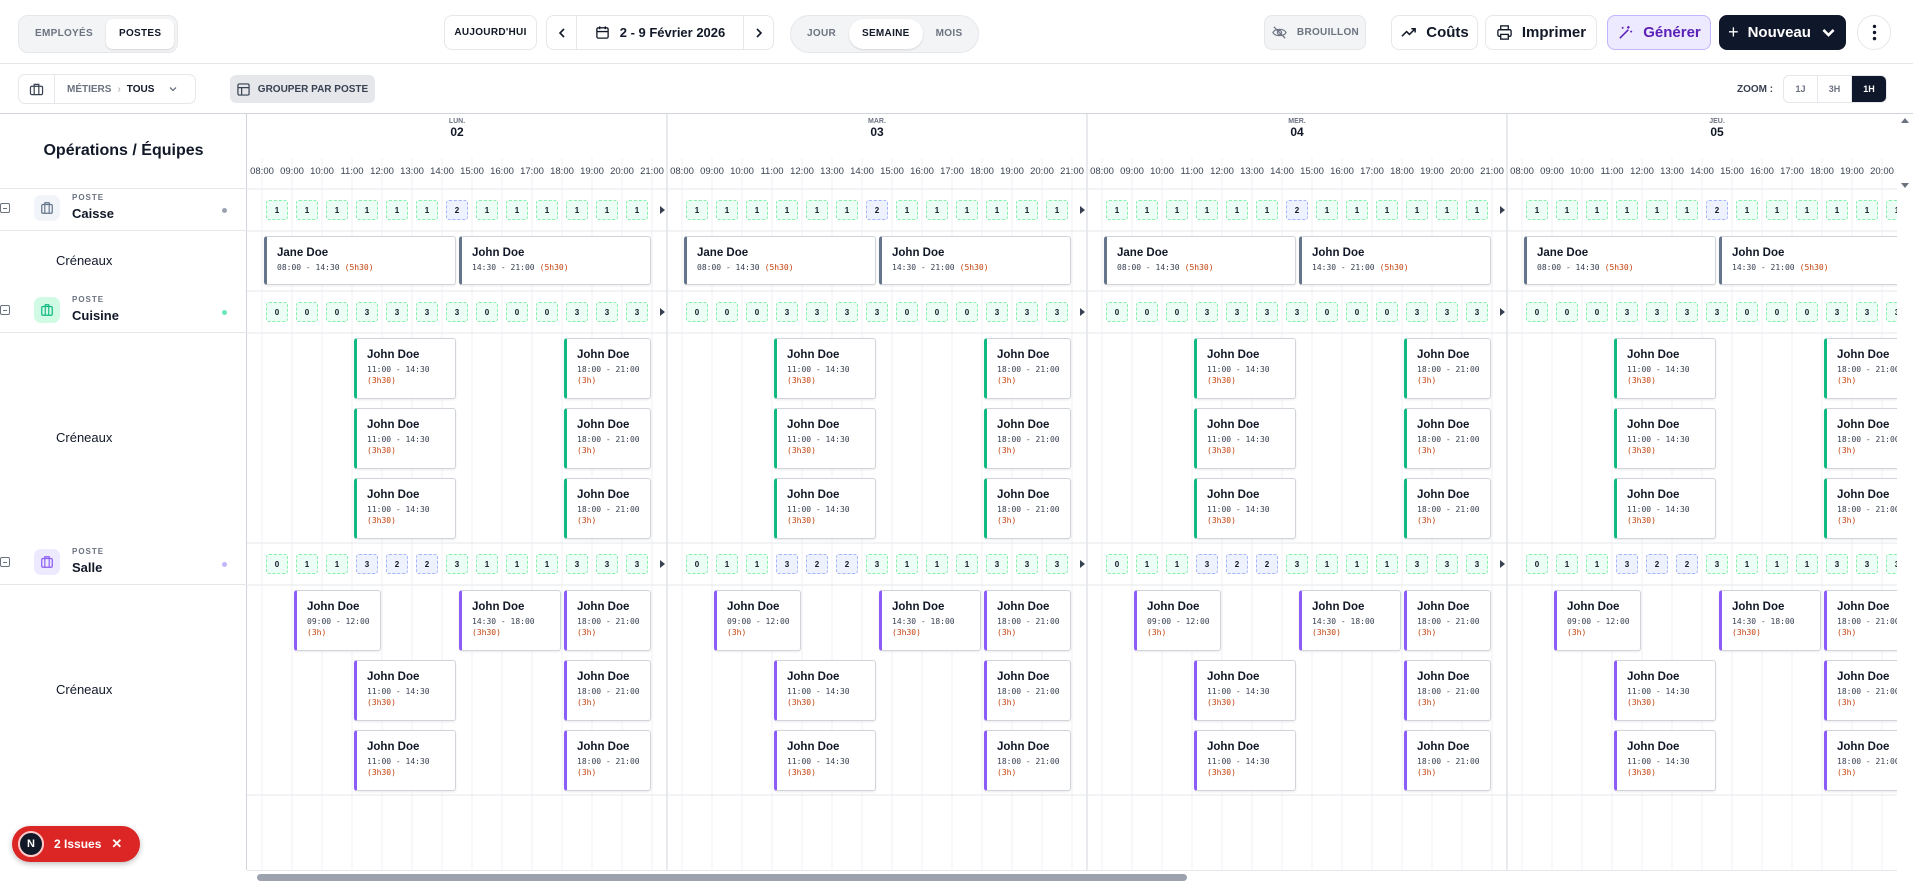 This screenshot has height=884, width=1913. Describe the element at coordinates (1659, 32) in the screenshot. I see `generate-button: Générer` at that location.